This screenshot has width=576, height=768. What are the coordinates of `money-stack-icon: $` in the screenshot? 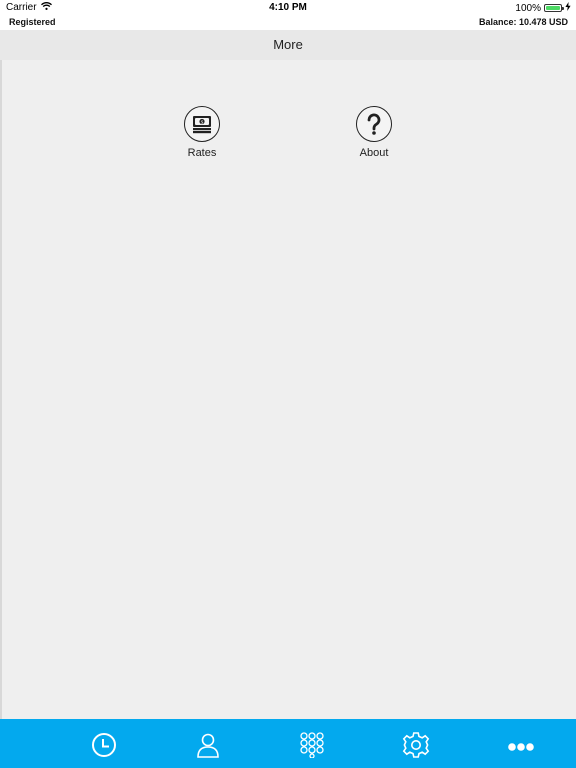 It's located at (202, 124).